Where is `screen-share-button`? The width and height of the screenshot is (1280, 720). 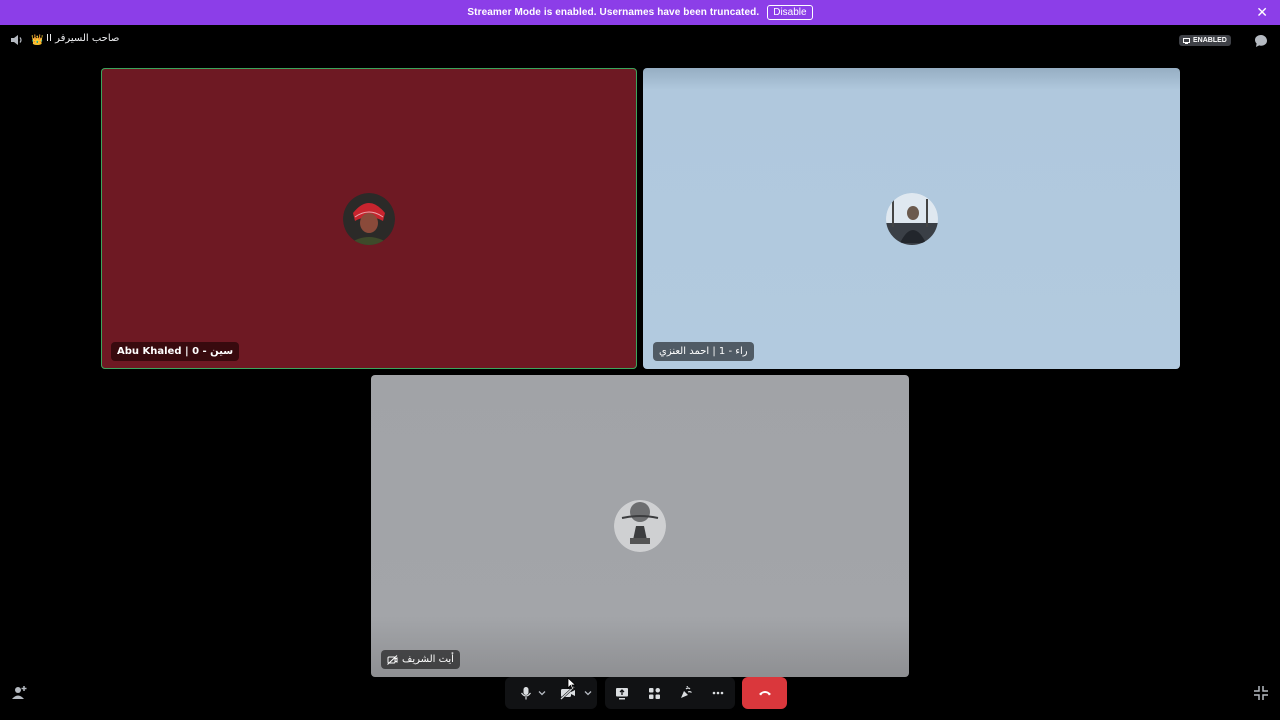 screen-share-button is located at coordinates (622, 693).